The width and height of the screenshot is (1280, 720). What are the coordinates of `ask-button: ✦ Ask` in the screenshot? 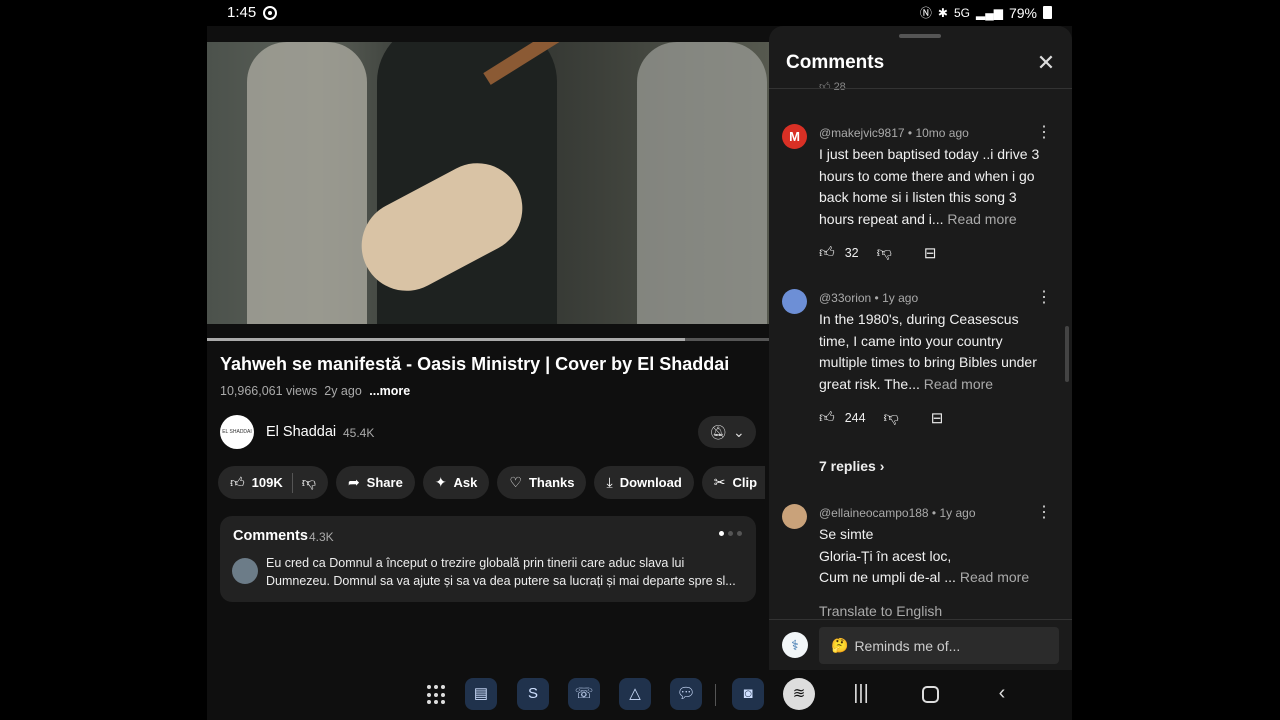 It's located at (456, 482).